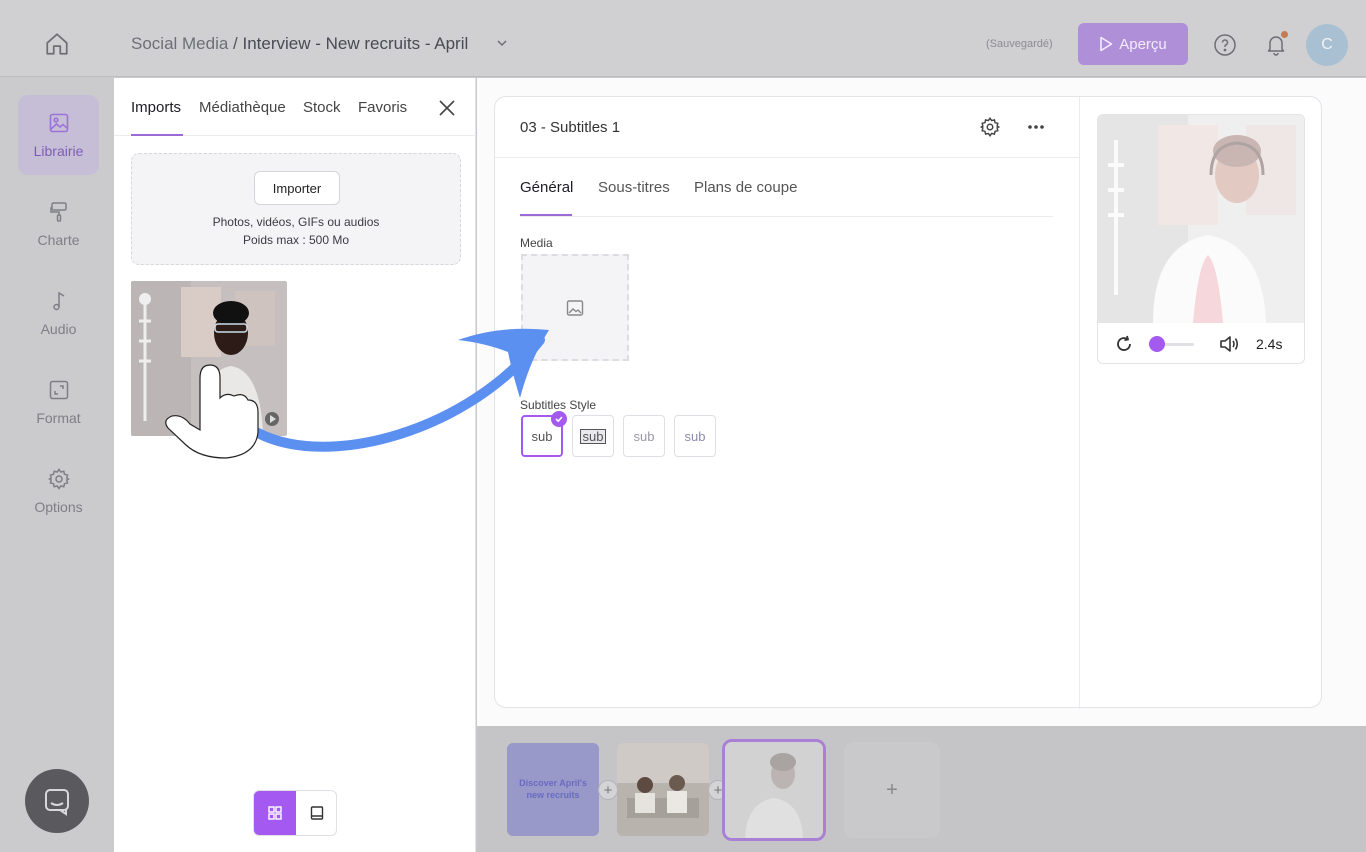 The width and height of the screenshot is (1366, 852). I want to click on avatar: C, so click(1327, 45).